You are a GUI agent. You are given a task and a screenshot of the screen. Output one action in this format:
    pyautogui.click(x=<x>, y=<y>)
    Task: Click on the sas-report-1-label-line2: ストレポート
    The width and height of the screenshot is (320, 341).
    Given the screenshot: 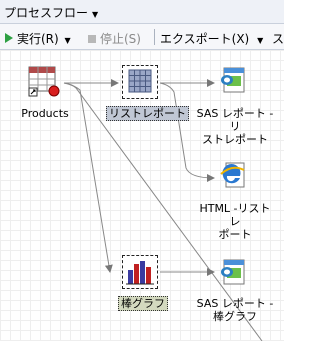 What is the action you would take?
    pyautogui.click(x=235, y=139)
    